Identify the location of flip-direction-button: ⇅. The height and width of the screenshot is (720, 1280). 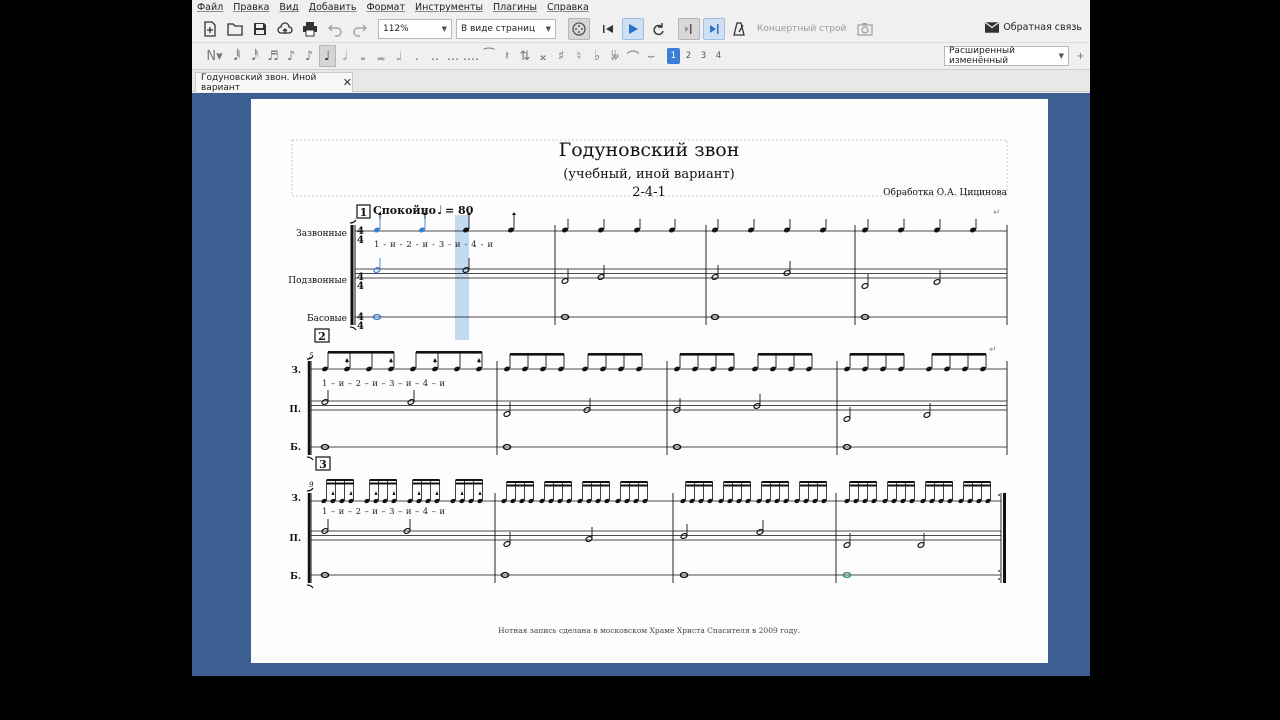
(525, 56).